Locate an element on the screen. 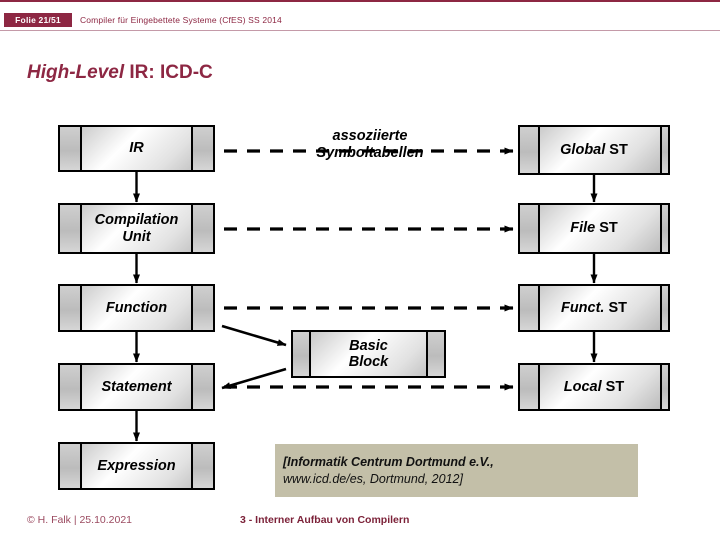  node-ir-right-rule is located at coordinates (192, 148).